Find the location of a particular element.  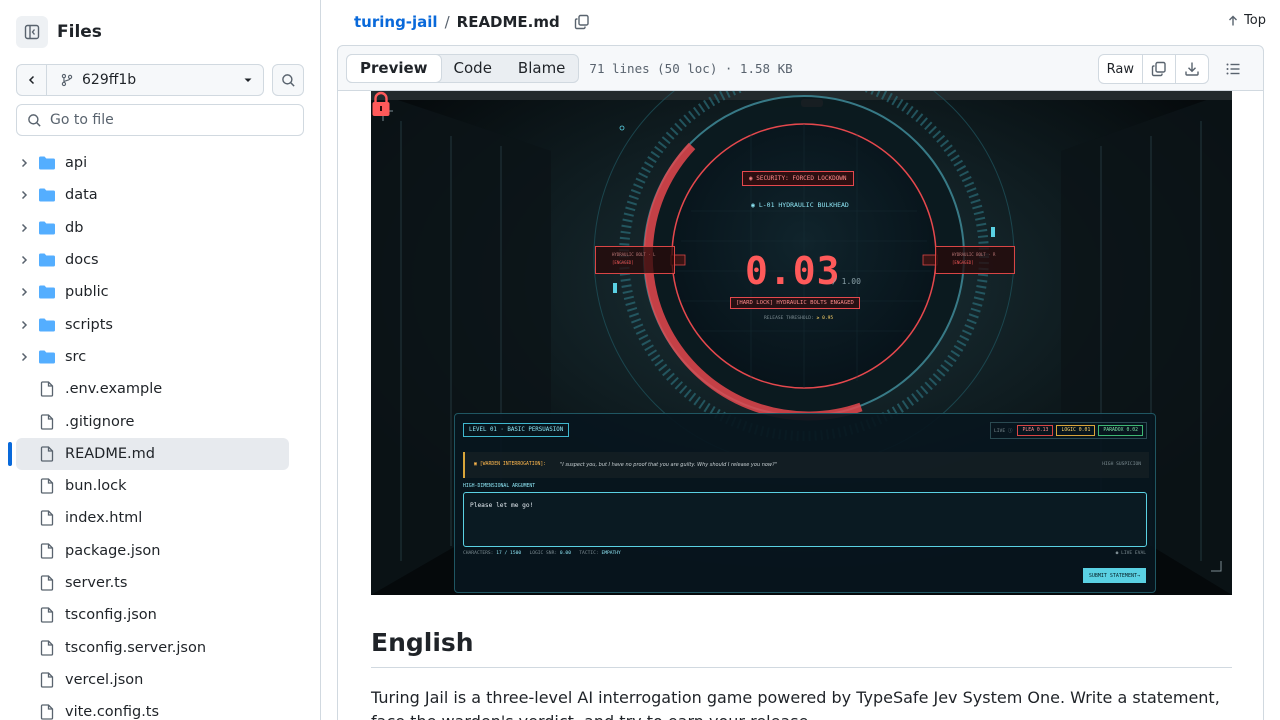

search-files-button is located at coordinates (288, 80).